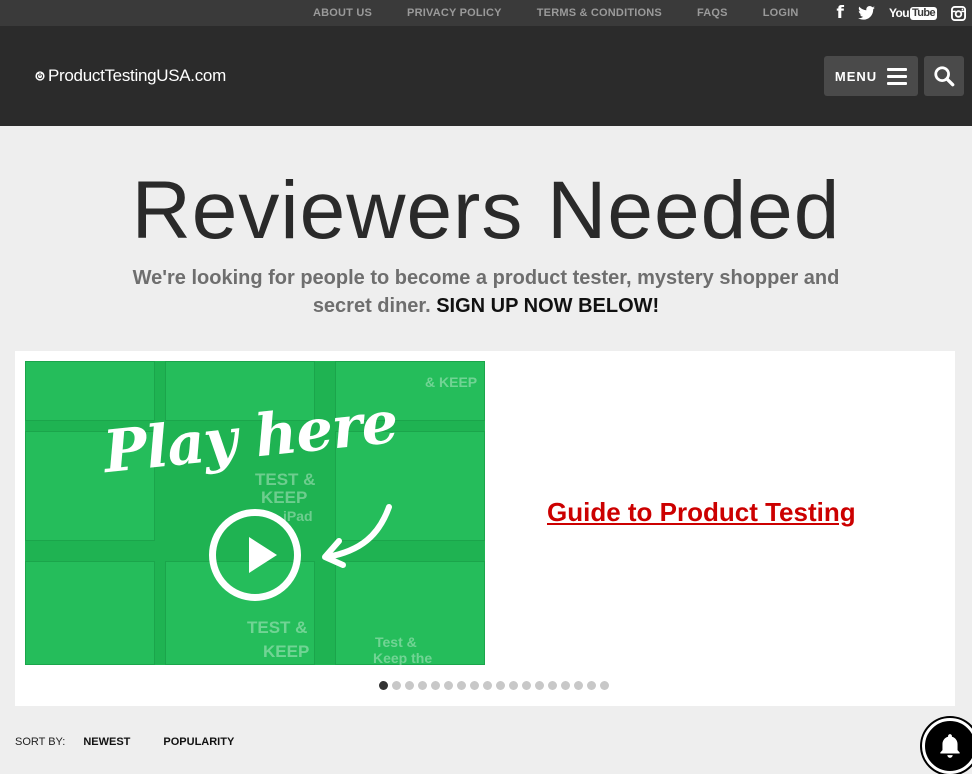  What do you see at coordinates (357, 536) in the screenshot?
I see `arrow-icon` at bounding box center [357, 536].